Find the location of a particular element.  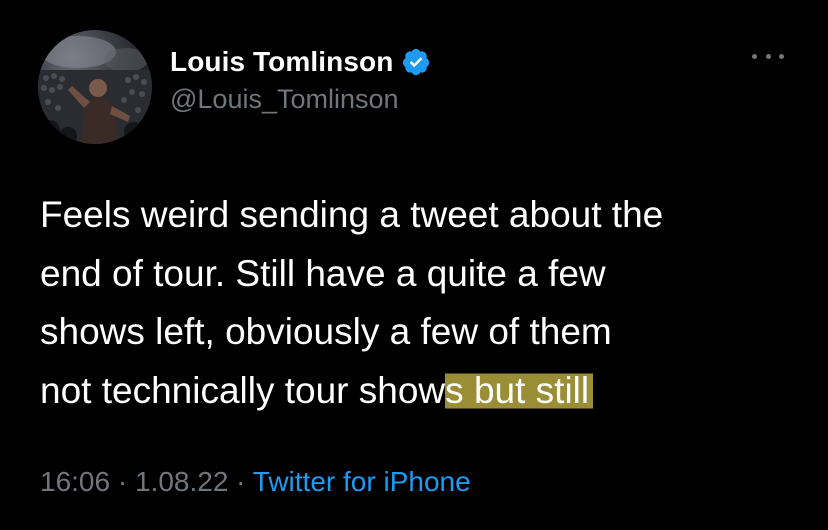

tweet-time: 16:06 is located at coordinates (75, 481).